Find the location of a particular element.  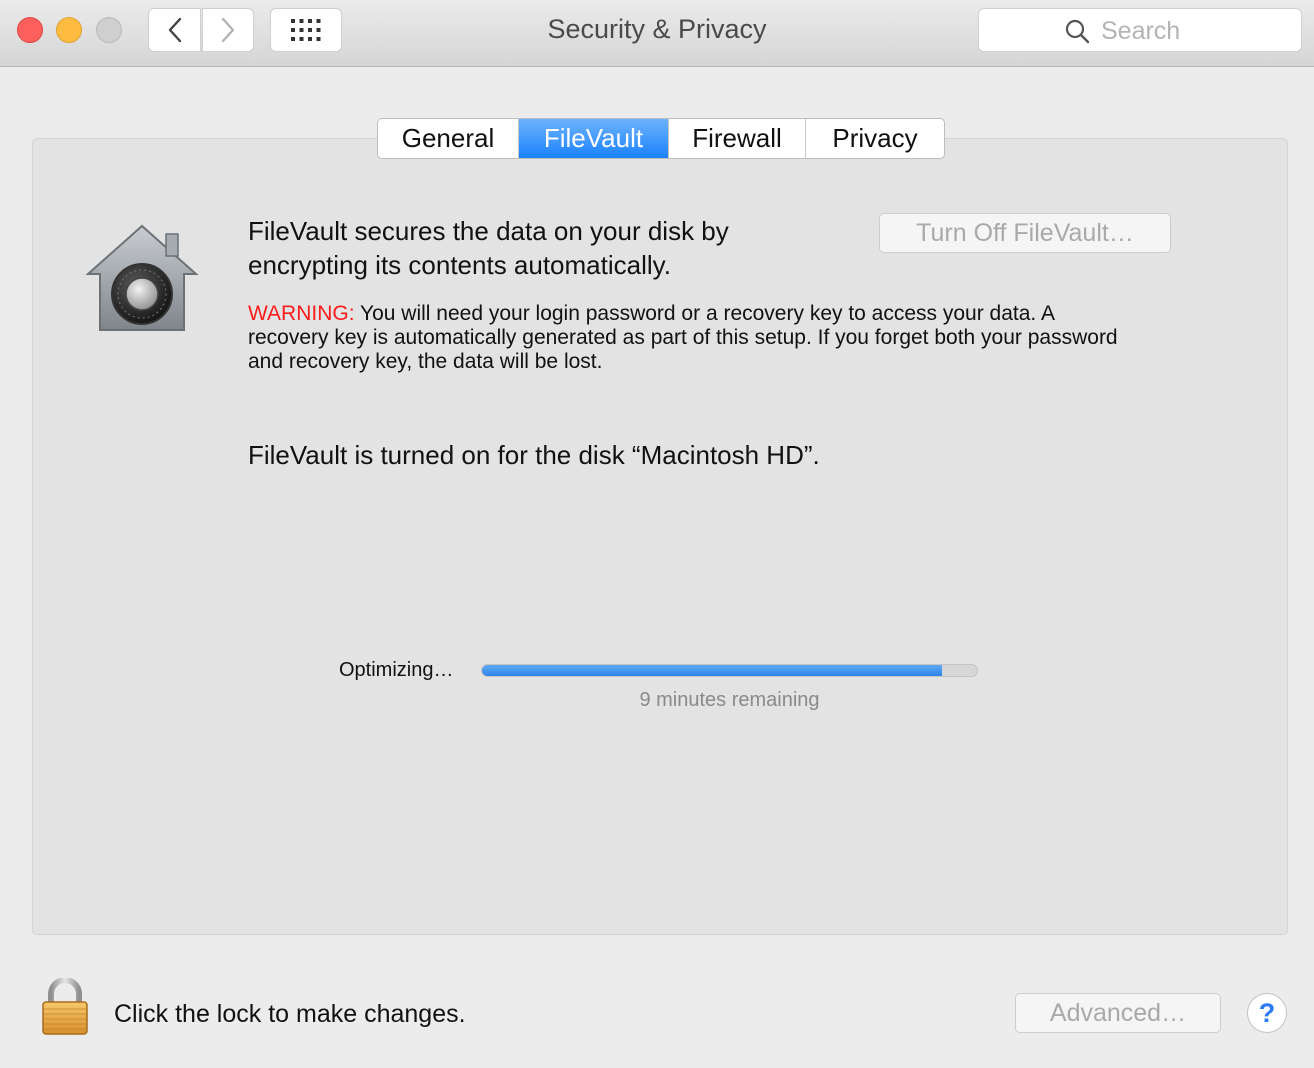

tab-general: General is located at coordinates (448, 138).